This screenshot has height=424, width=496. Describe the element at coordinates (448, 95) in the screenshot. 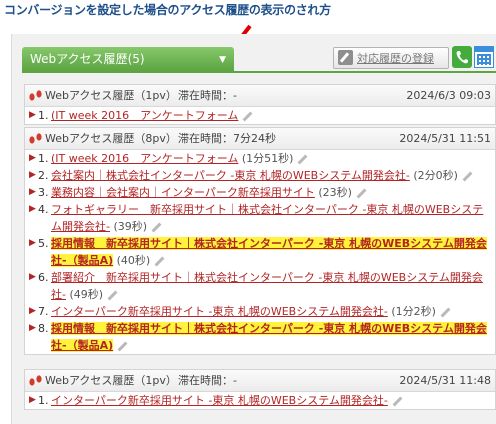

I see `visit-date: 2024/6/3 09:03` at that location.